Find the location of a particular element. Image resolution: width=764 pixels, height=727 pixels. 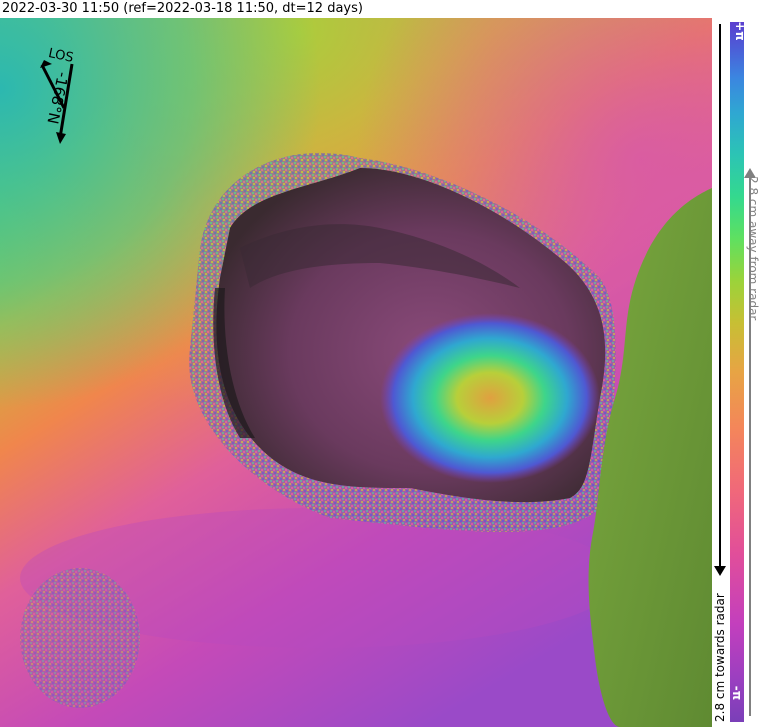

toward-radar-label: 2.8 cm towards radar is located at coordinates (720, 657).